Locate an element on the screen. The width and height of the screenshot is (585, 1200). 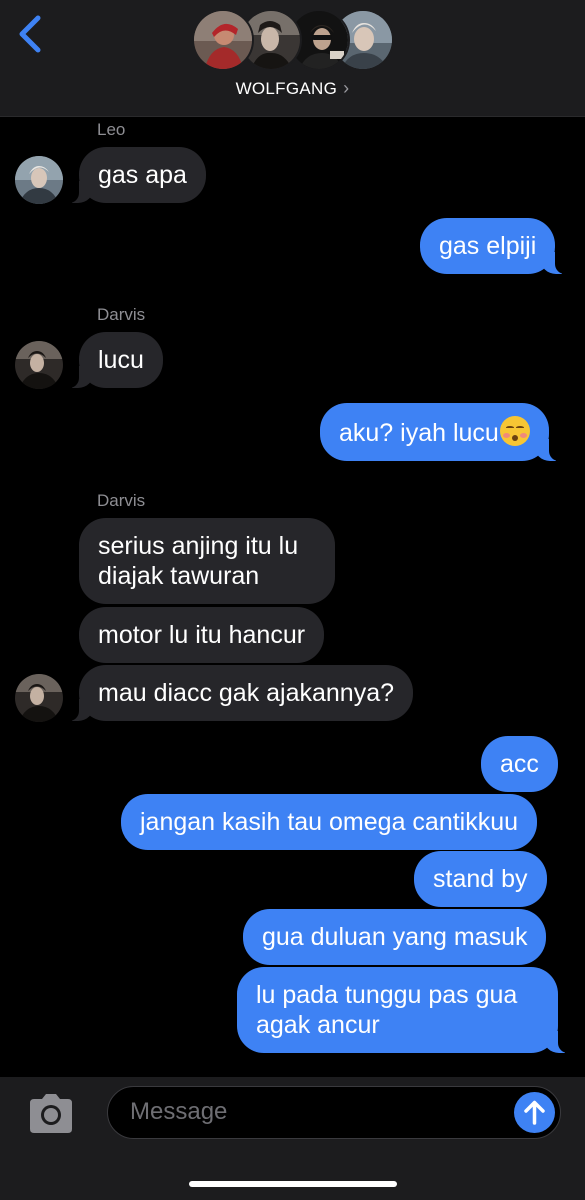
back-button is located at coordinates (32, 34).